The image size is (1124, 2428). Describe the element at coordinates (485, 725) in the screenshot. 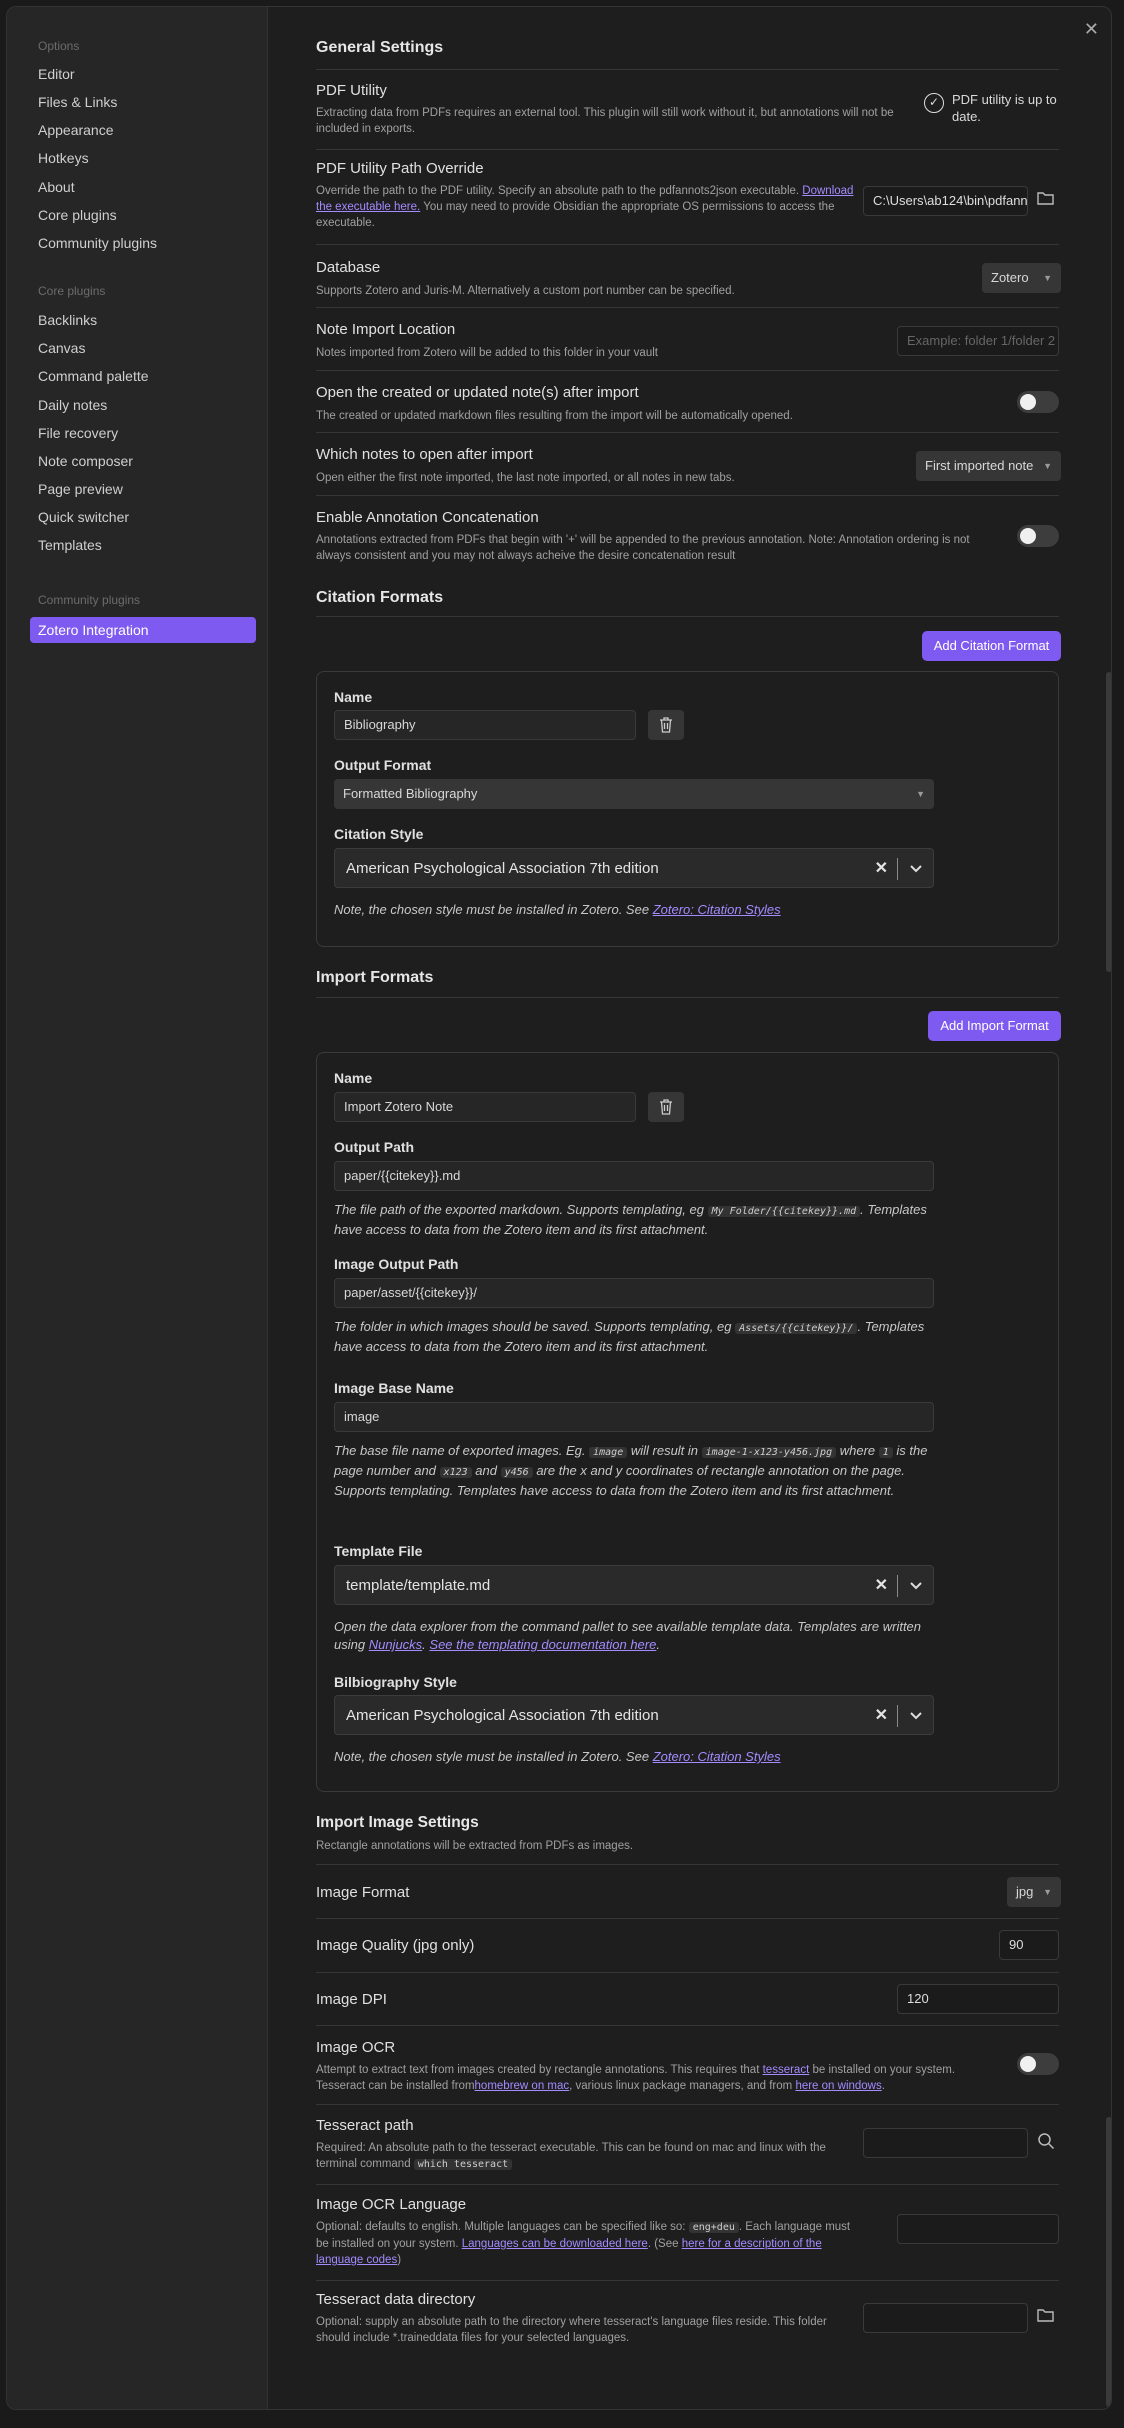

I see `citation-name-input: Bibliography` at that location.